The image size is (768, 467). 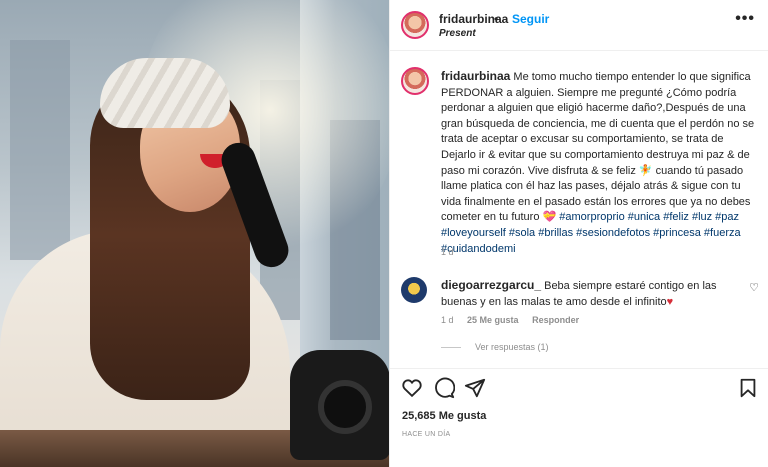 What do you see at coordinates (670, 301) in the screenshot?
I see `heart-emoji: ♥` at bounding box center [670, 301].